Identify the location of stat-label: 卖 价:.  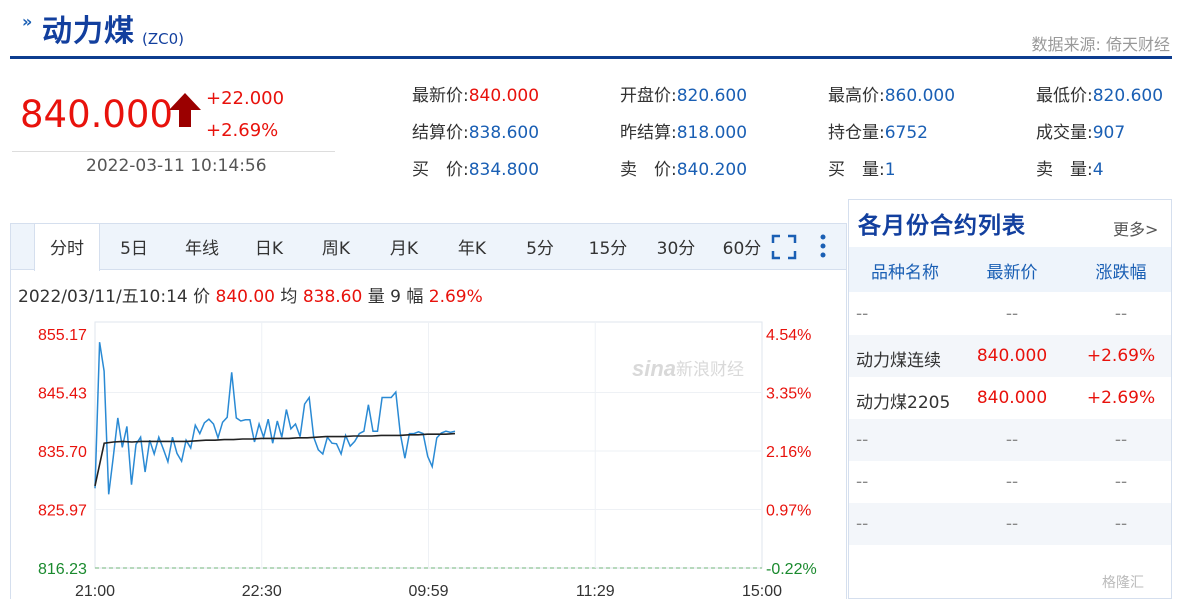
(648, 170).